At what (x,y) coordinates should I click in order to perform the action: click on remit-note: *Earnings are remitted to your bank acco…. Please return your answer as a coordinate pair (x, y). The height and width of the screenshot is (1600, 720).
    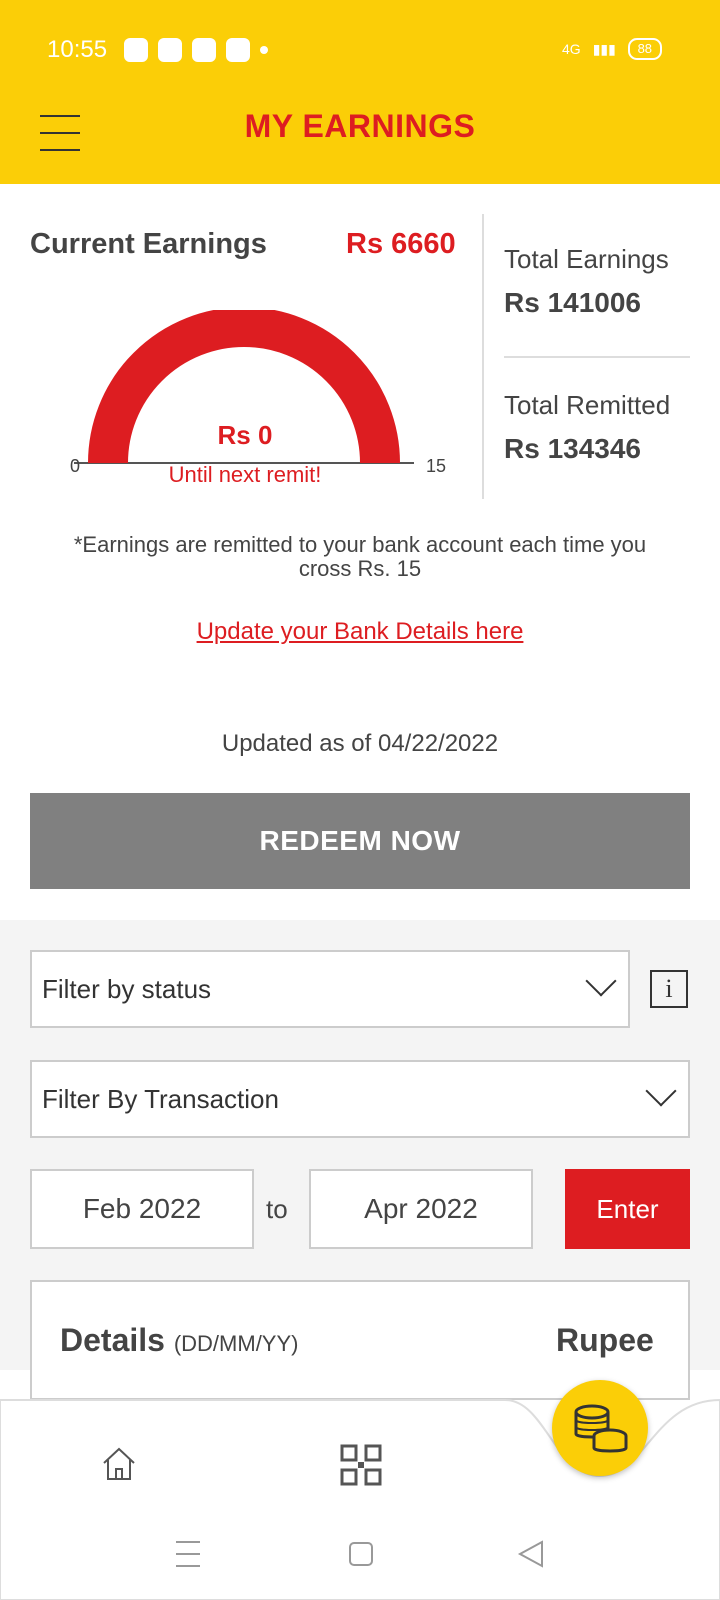
    Looking at the image, I should click on (360, 556).